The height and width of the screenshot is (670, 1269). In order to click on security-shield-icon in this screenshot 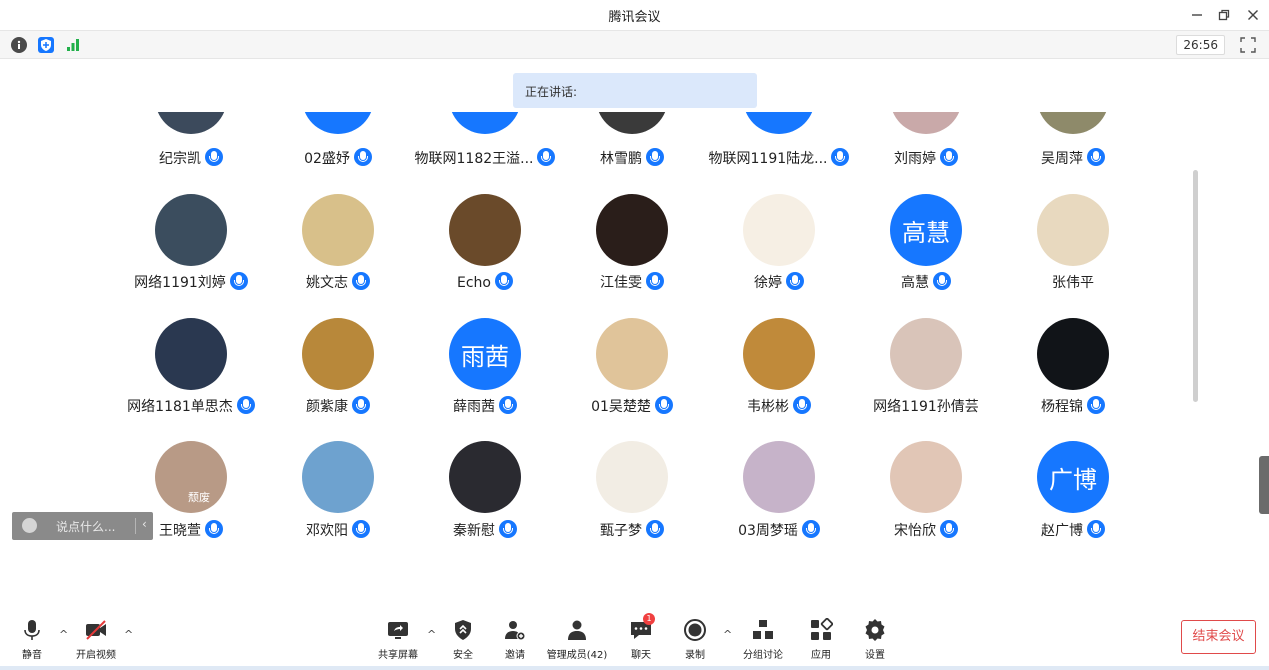, I will do `click(46, 45)`.